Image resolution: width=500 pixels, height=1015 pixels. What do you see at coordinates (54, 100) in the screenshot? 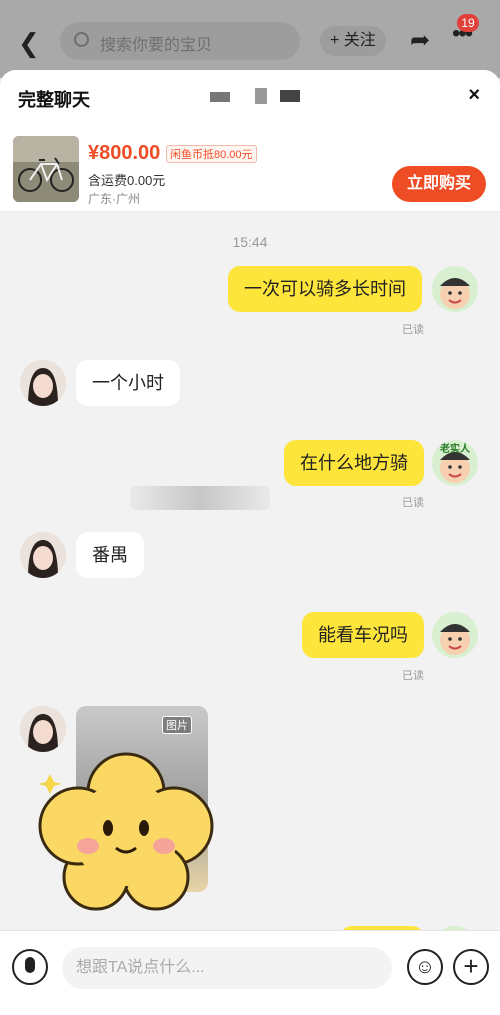
I see `sheet-title: 完整聊天` at bounding box center [54, 100].